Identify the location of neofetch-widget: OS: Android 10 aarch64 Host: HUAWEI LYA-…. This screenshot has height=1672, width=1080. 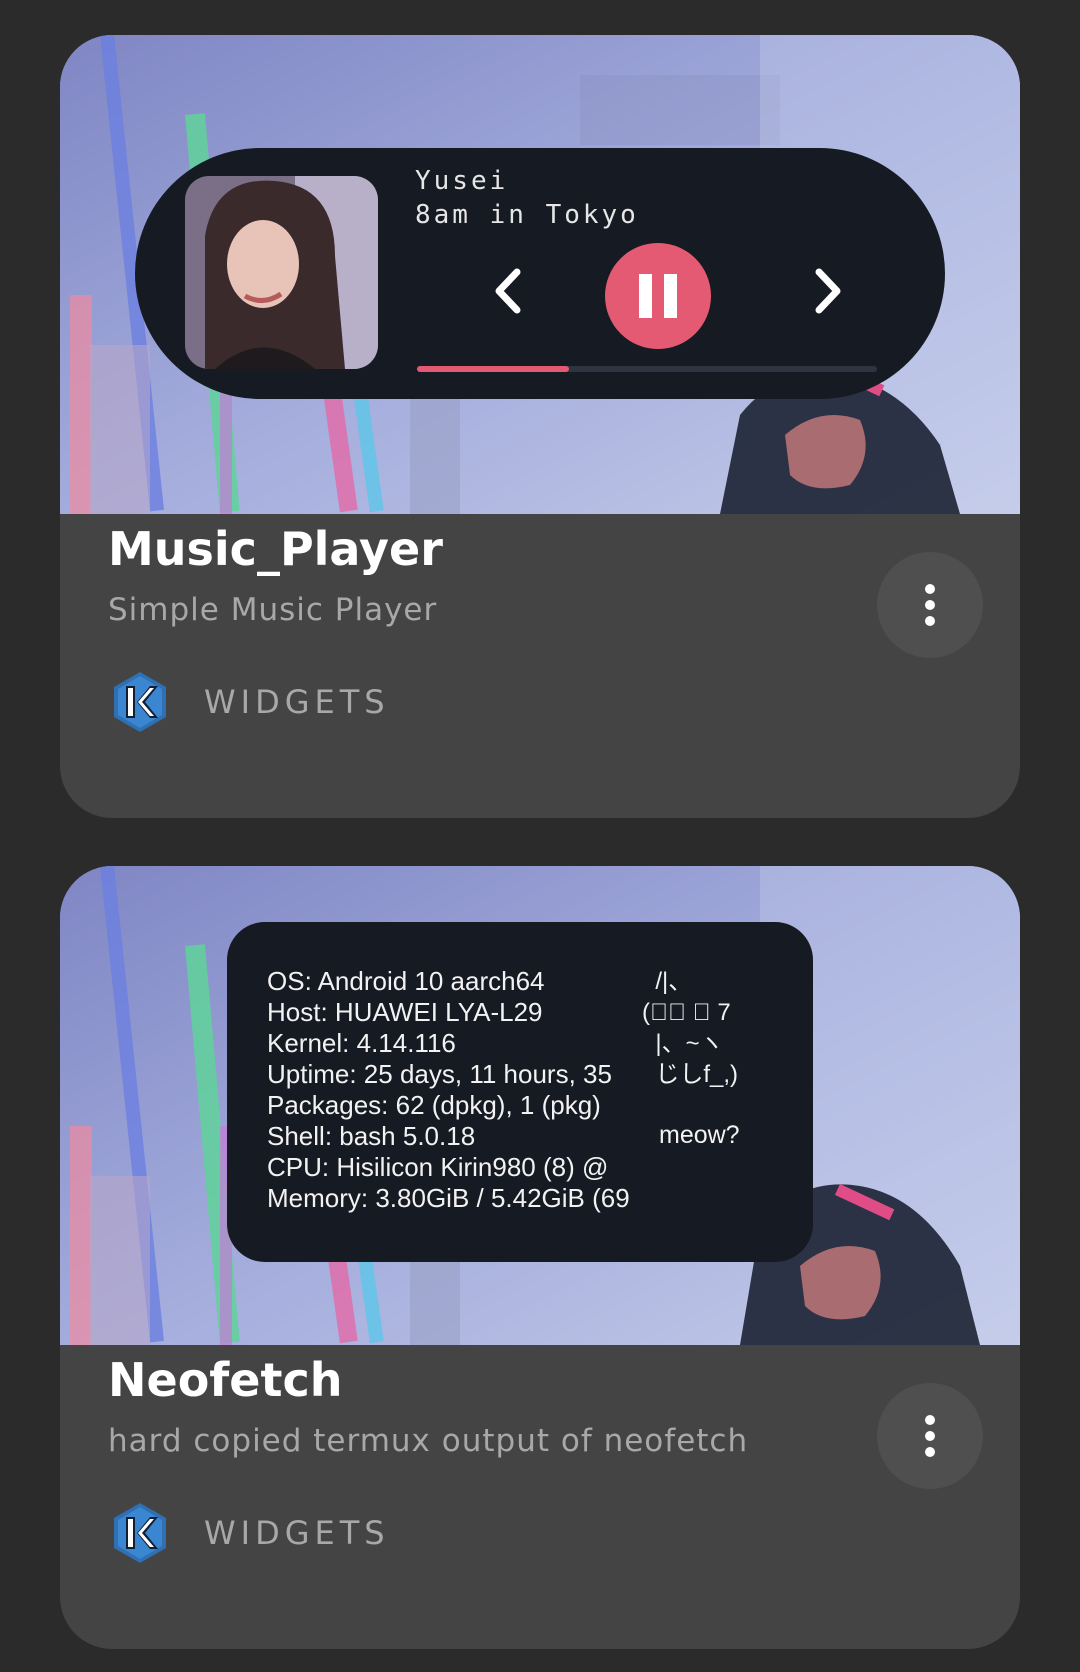
(520, 1092).